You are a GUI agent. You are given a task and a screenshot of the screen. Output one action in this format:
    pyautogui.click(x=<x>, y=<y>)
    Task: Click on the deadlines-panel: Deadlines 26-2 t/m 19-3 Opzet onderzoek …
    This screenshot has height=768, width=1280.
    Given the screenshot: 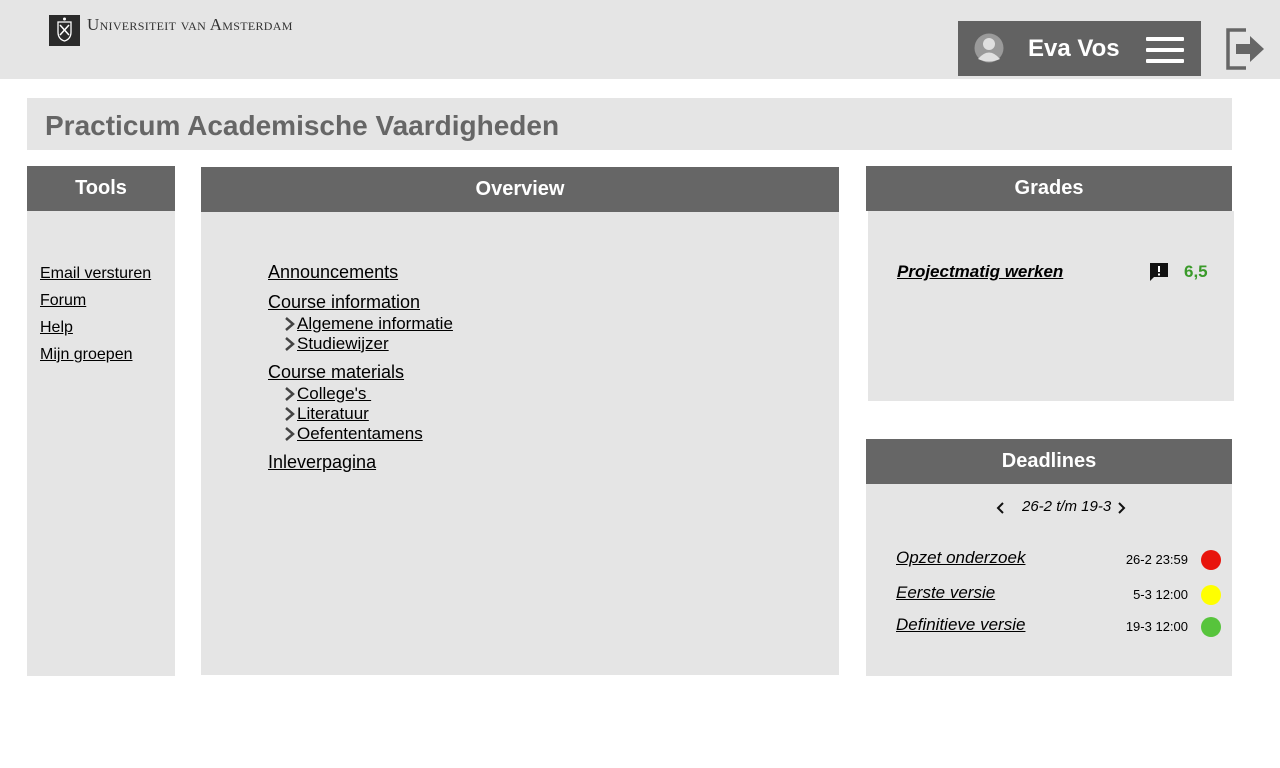 What is the action you would take?
    pyautogui.click(x=1049, y=557)
    